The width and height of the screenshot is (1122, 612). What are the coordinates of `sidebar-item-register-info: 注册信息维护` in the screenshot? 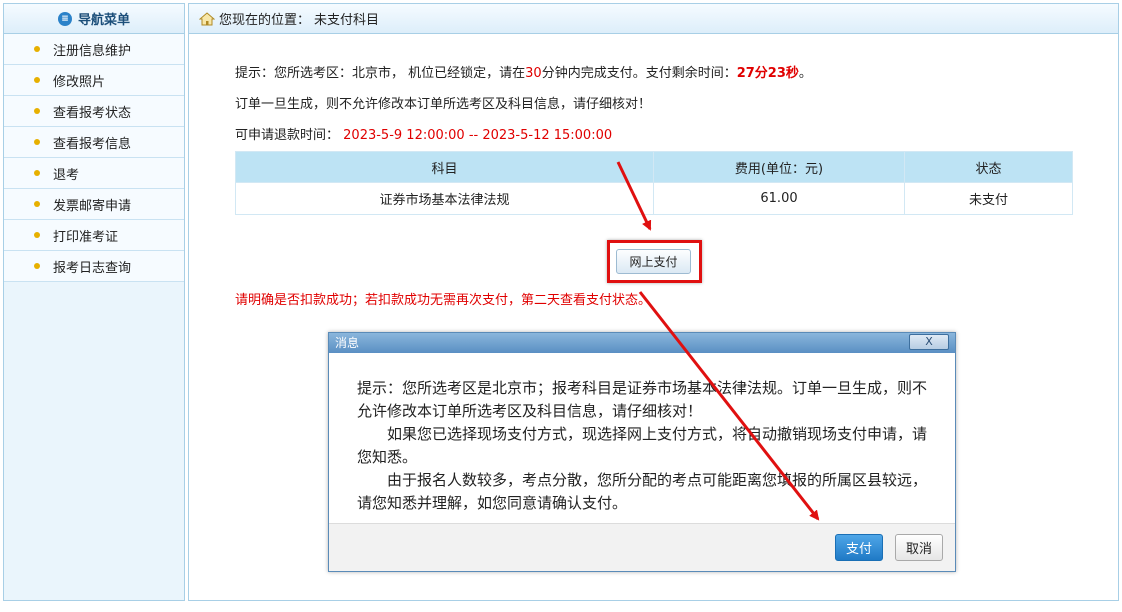 It's located at (94, 49).